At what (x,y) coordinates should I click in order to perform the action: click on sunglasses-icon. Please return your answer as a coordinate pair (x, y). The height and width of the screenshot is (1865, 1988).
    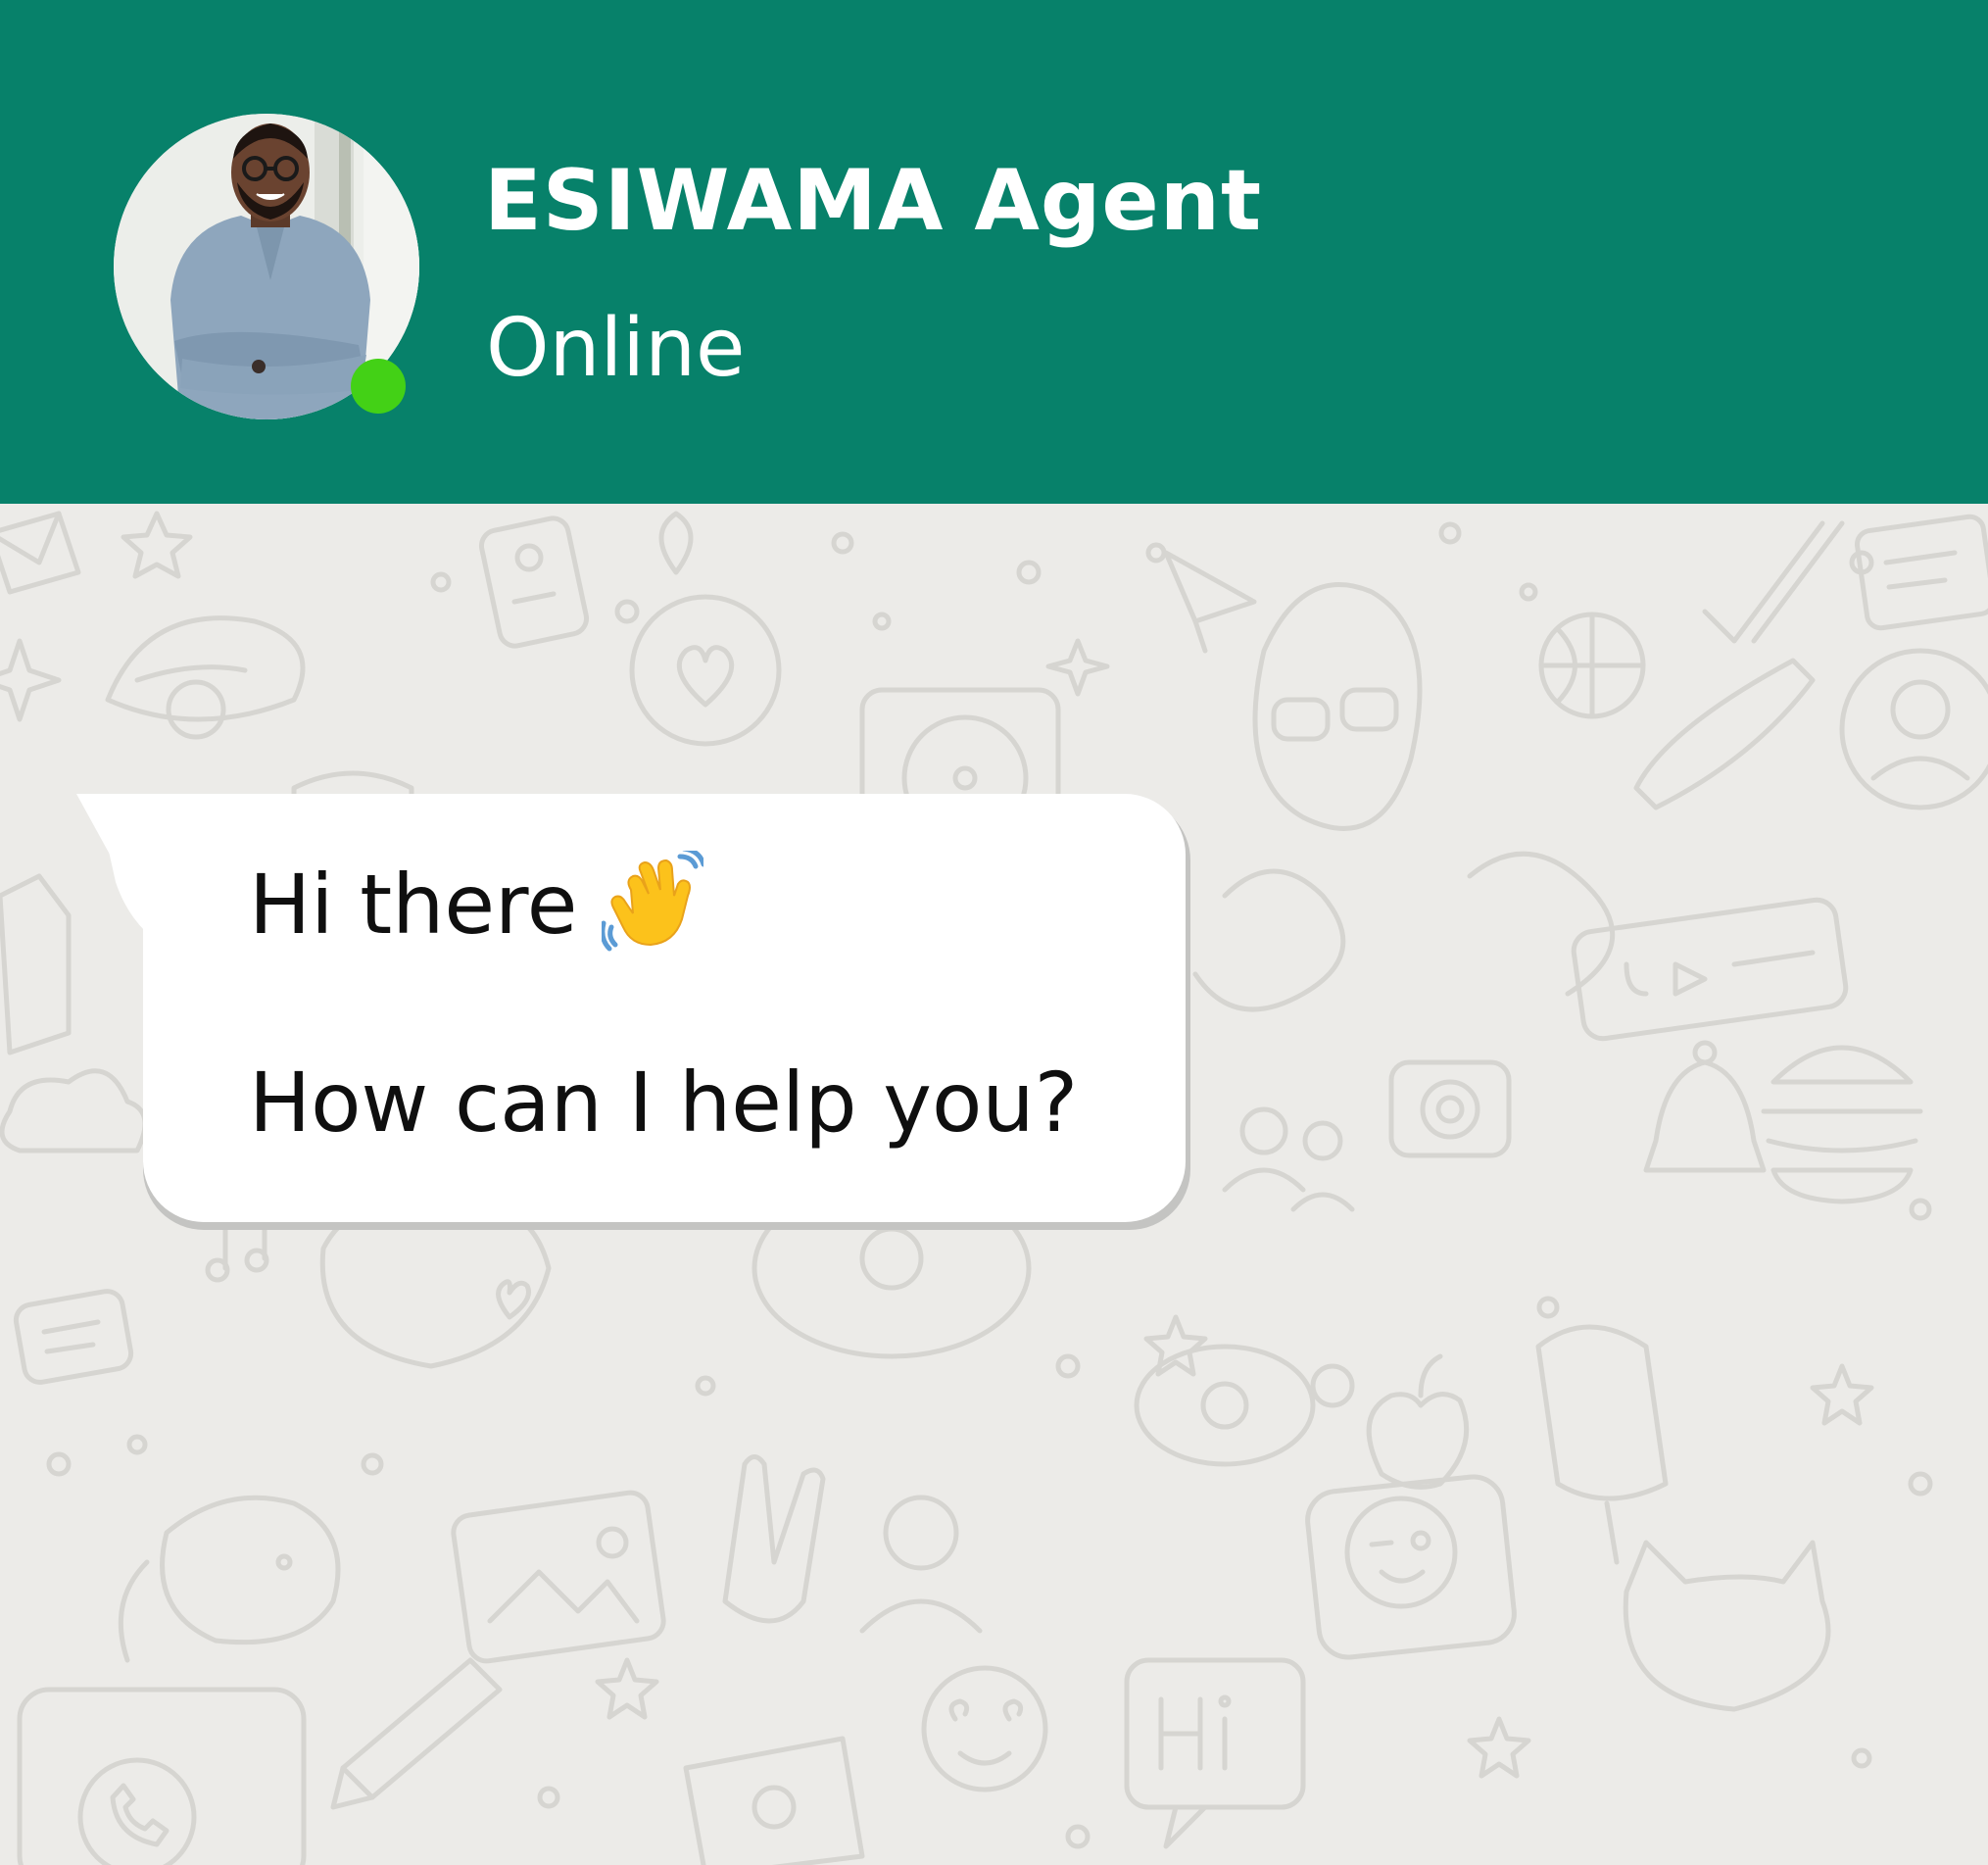
    Looking at the image, I should click on (1337, 706).